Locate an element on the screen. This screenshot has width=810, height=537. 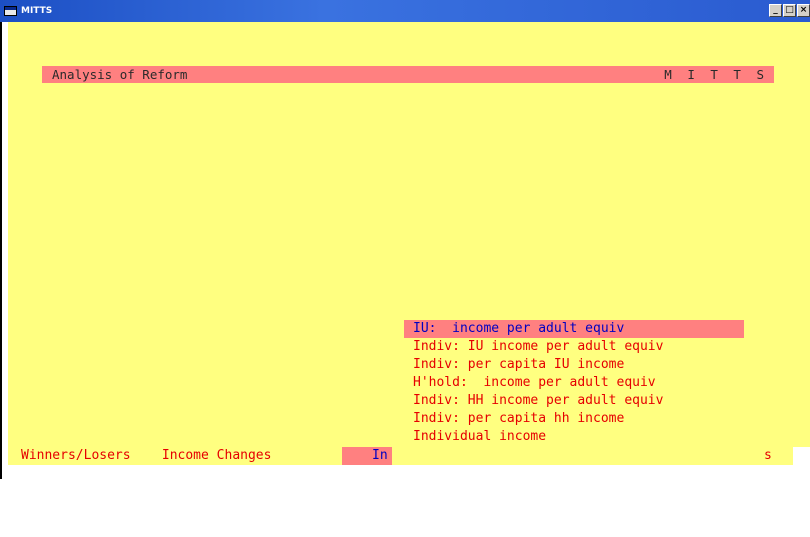
menu-item-hhold-income-per-adult-equiv: H'hold: income per adult equiv is located at coordinates (576, 383).